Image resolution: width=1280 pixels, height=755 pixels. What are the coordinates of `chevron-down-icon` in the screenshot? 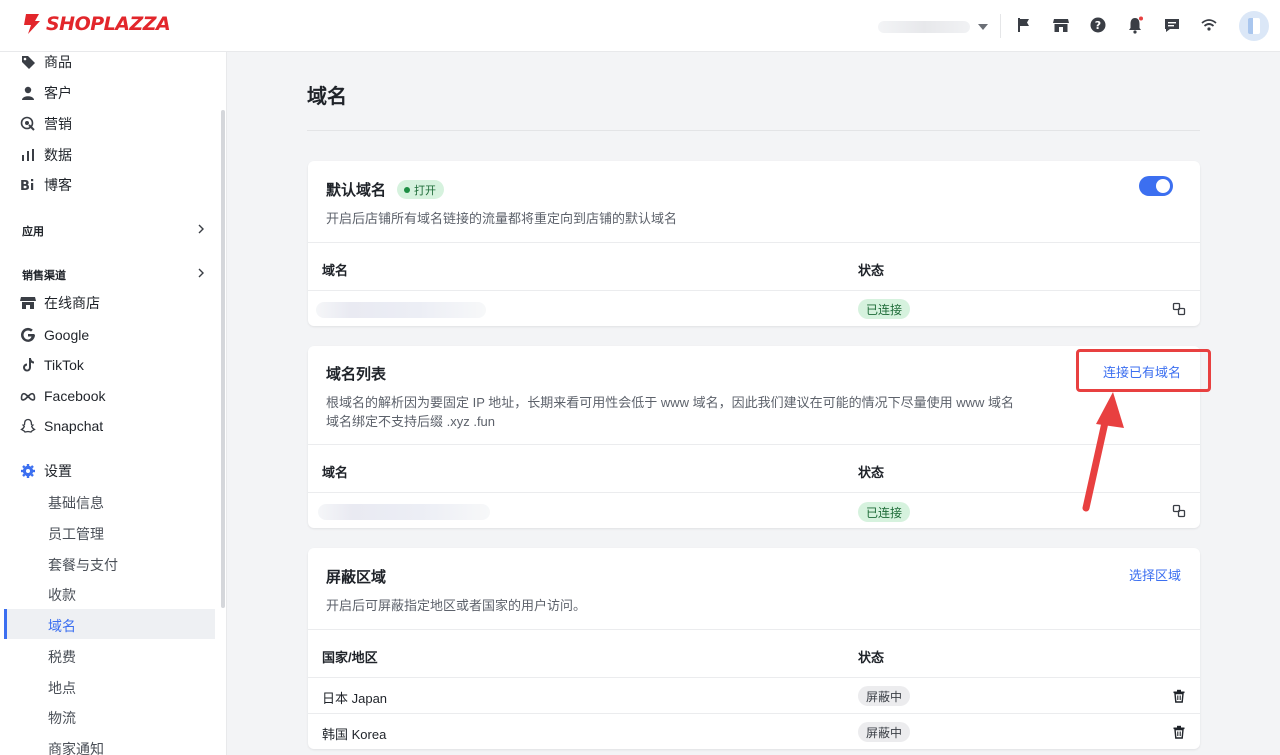 It's located at (983, 27).